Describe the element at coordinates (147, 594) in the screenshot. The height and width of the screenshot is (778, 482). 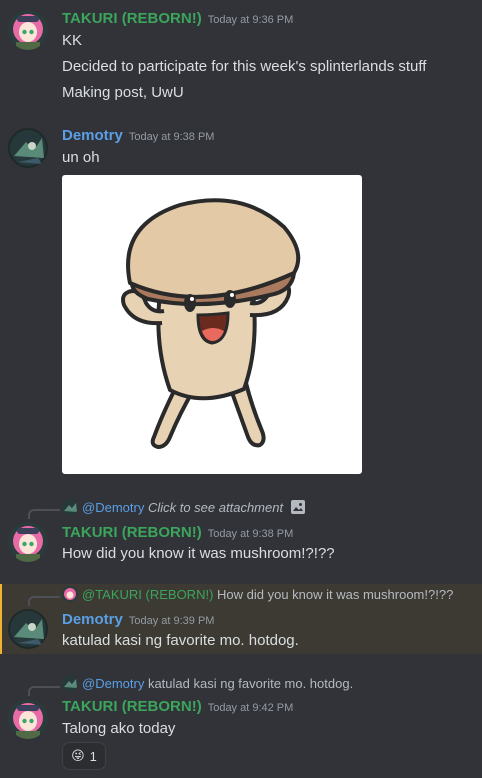
I see `reply-author: @TAKURI (REBORN!)` at that location.